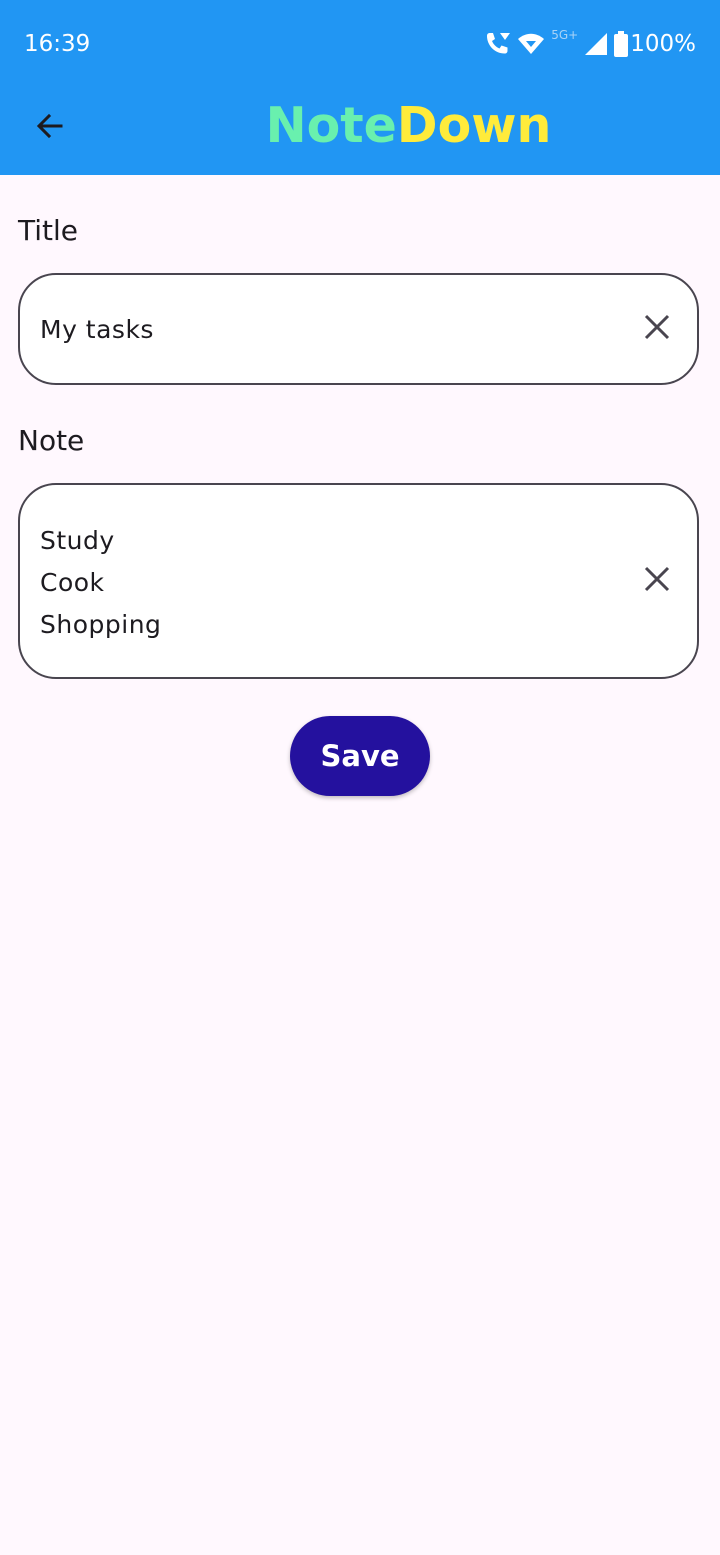  What do you see at coordinates (48, 230) in the screenshot?
I see `title-label: Title` at bounding box center [48, 230].